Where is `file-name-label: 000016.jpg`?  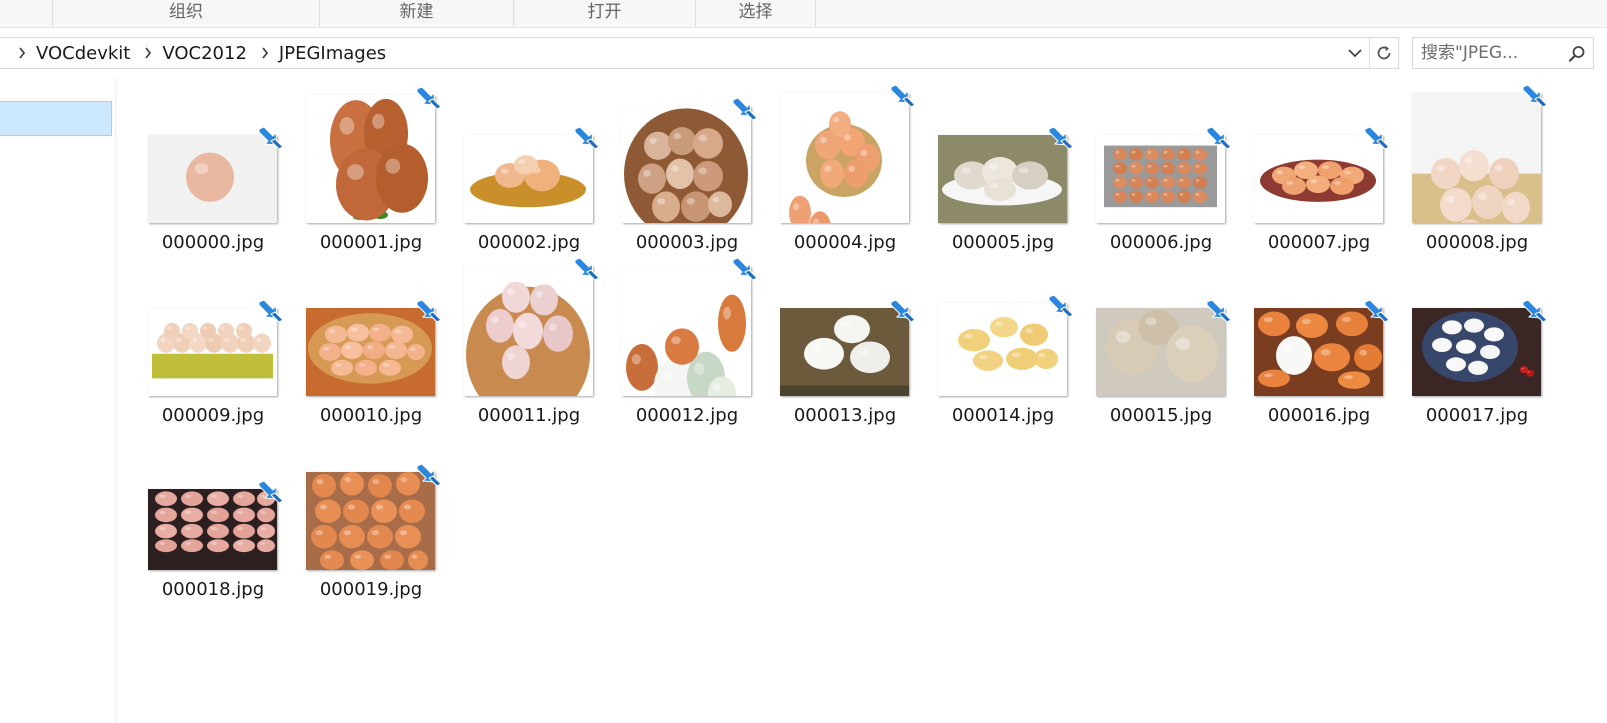
file-name-label: 000016.jpg is located at coordinates (1319, 415).